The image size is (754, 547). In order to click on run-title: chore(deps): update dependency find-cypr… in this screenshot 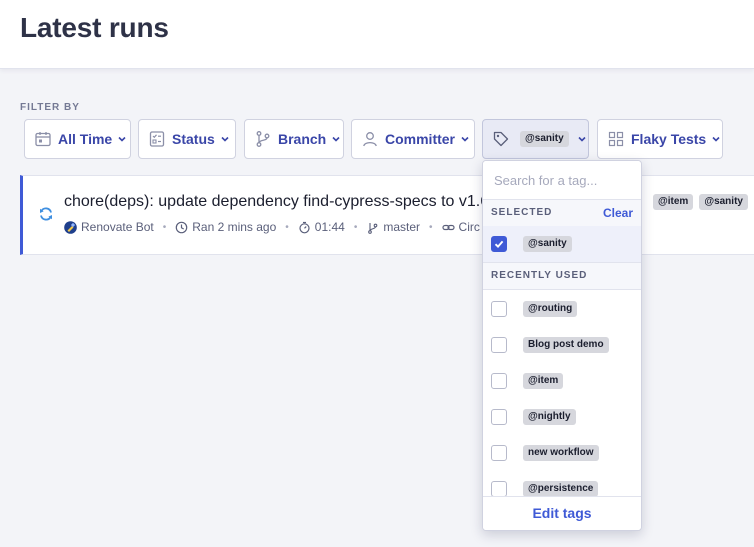, I will do `click(276, 202)`.